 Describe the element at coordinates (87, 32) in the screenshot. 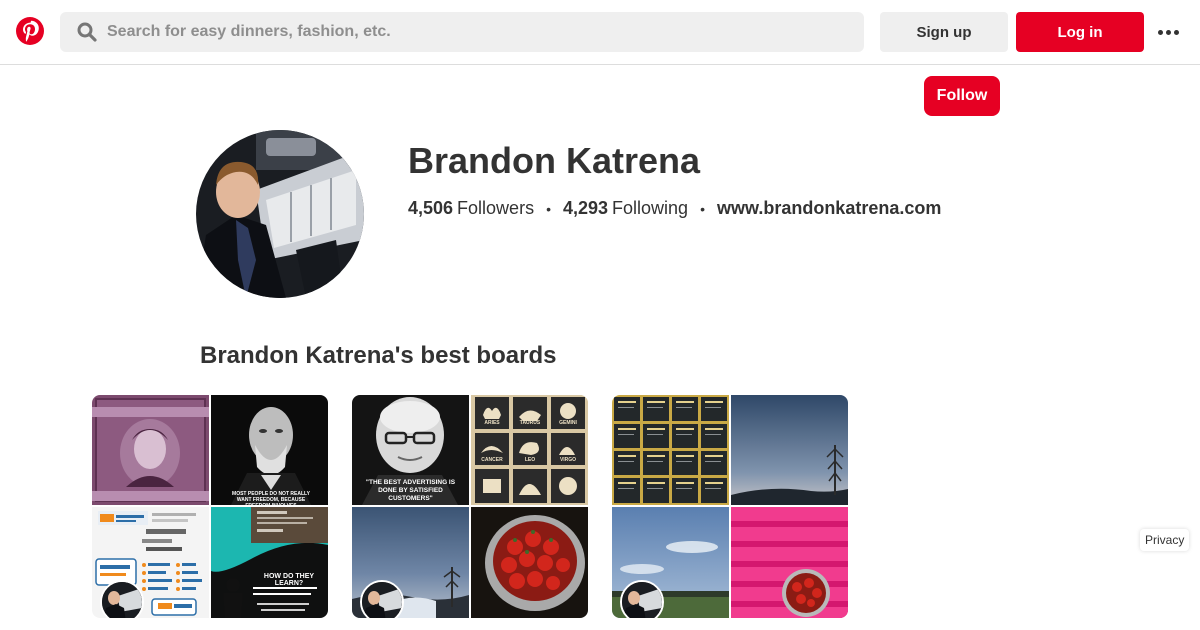

I see `search-icon` at that location.